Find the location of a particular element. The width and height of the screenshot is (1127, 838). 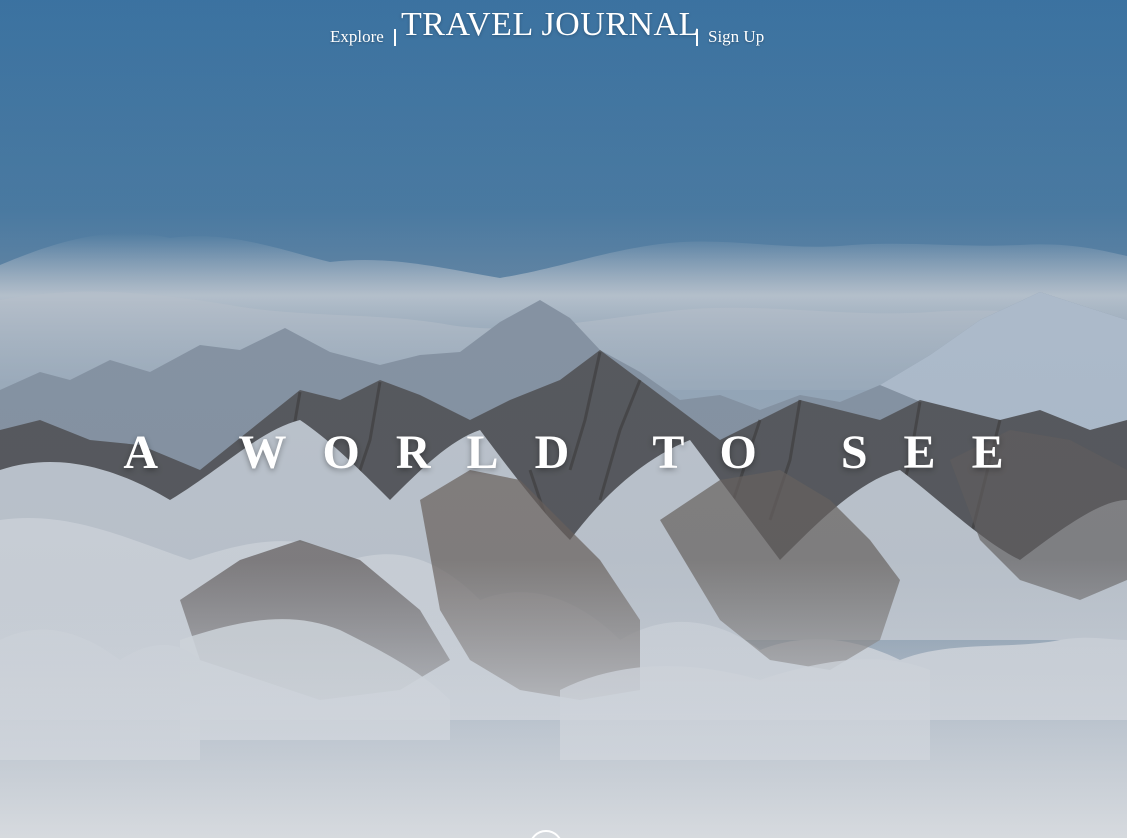

nav-divider-right is located at coordinates (697, 37).